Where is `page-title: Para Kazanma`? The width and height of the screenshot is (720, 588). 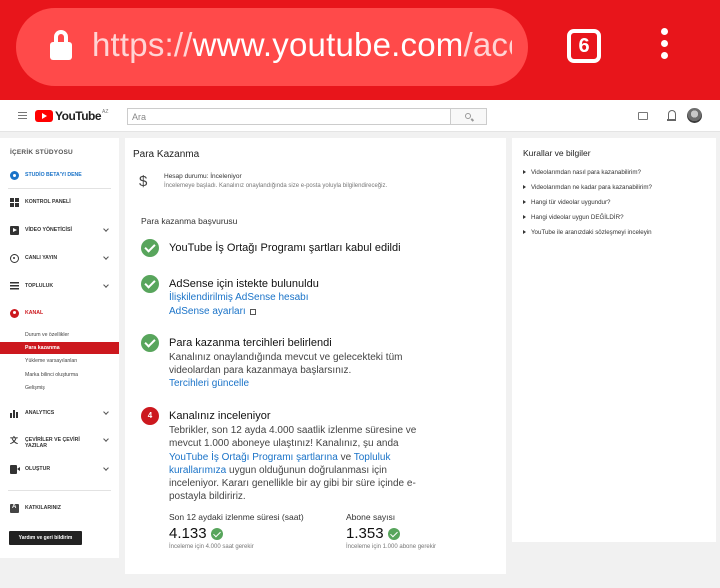 page-title: Para Kazanma is located at coordinates (166, 154).